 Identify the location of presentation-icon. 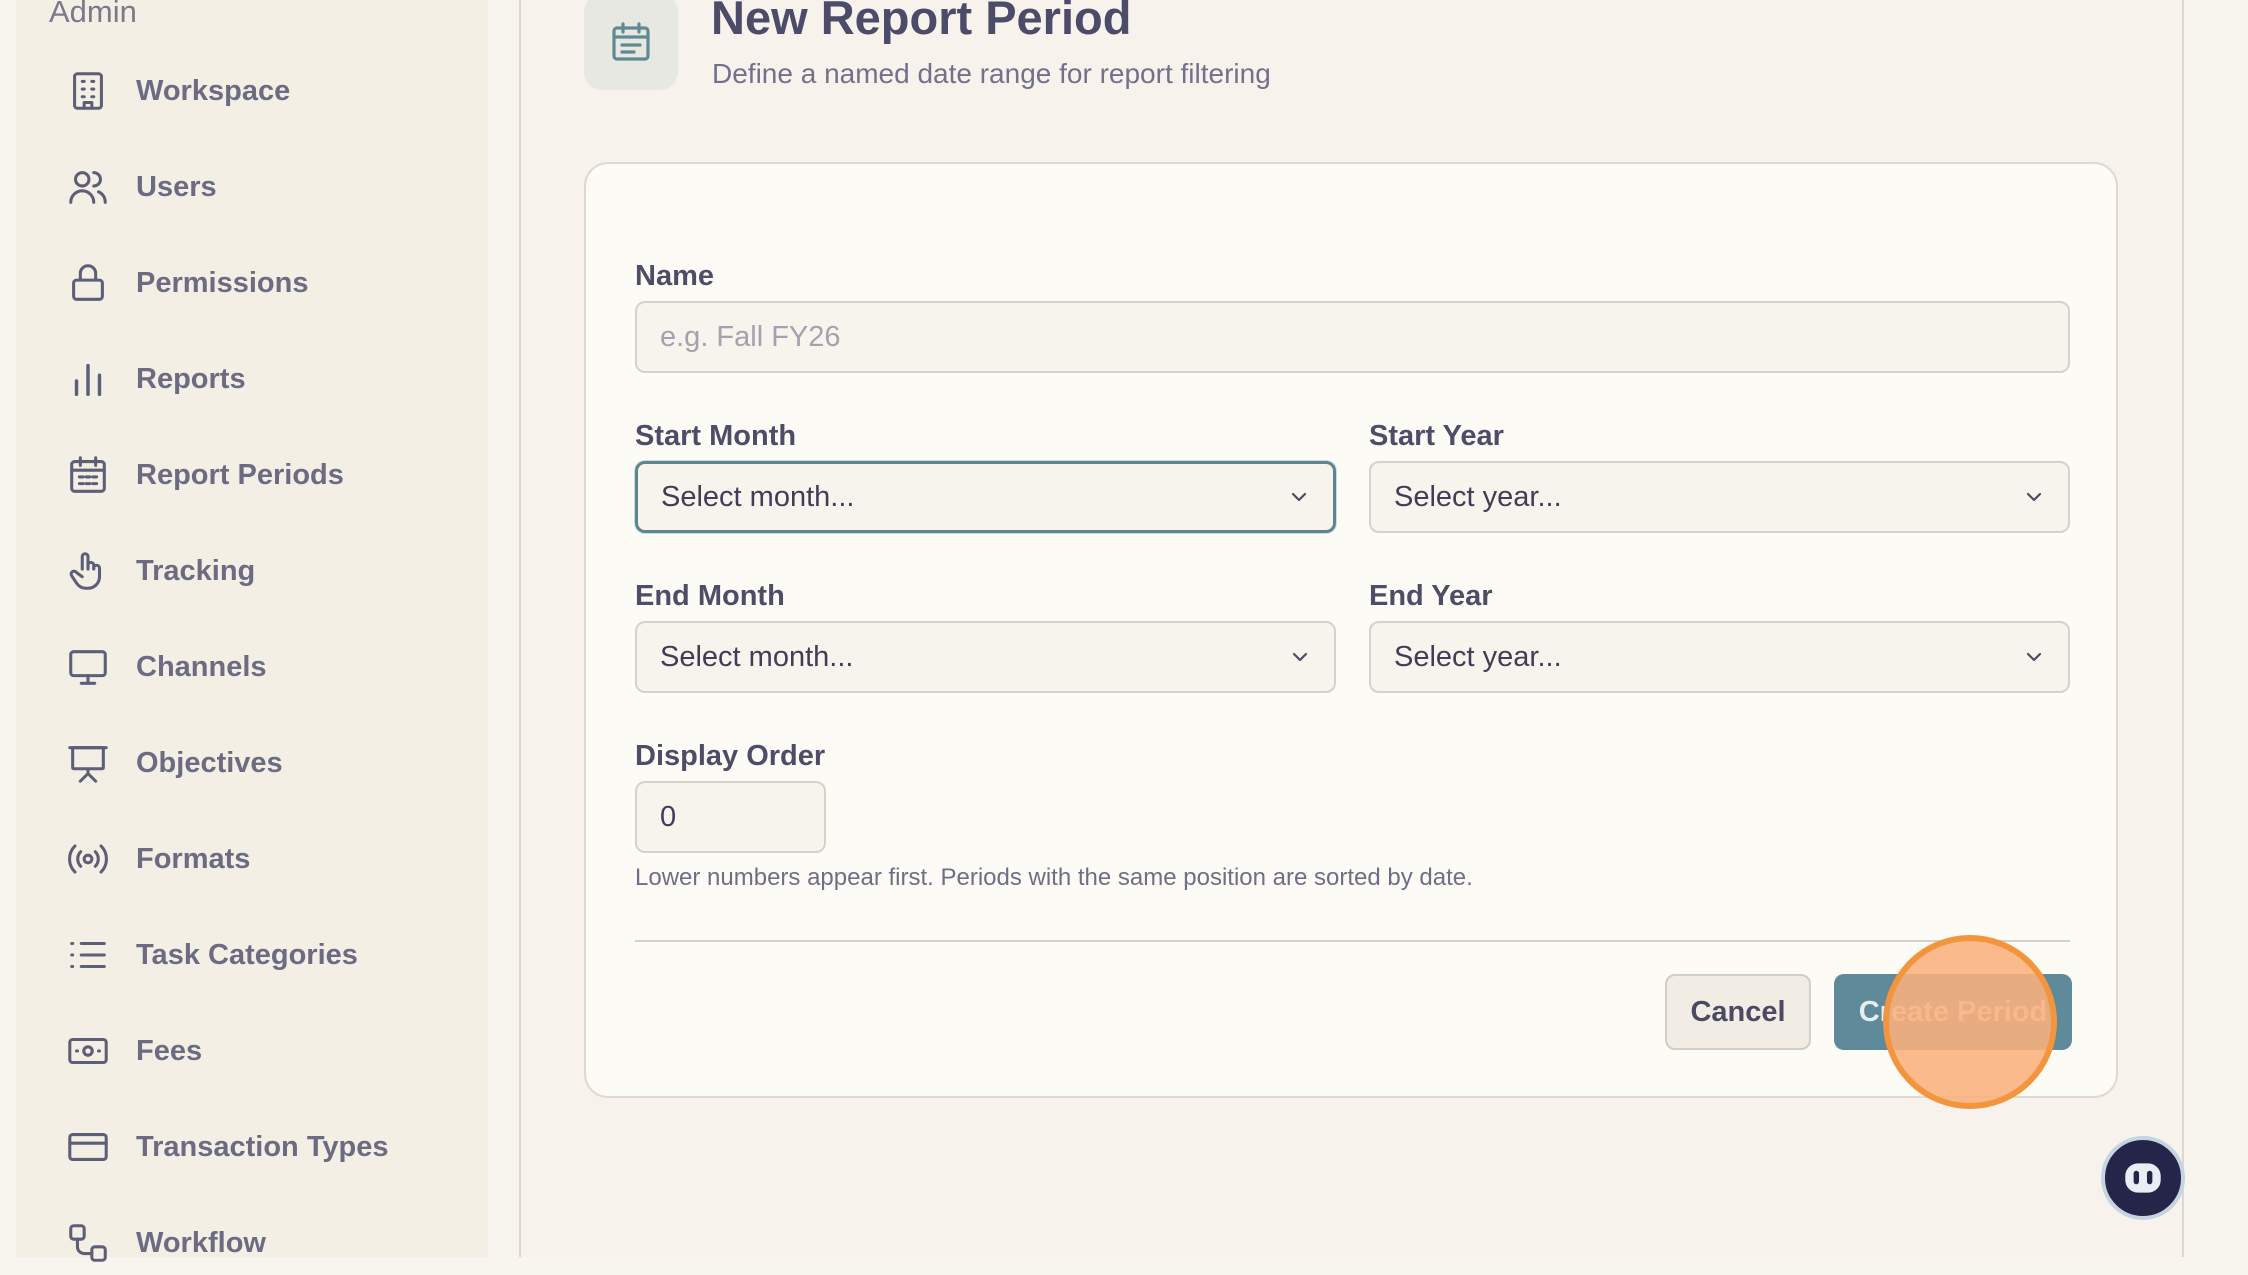
(88, 763).